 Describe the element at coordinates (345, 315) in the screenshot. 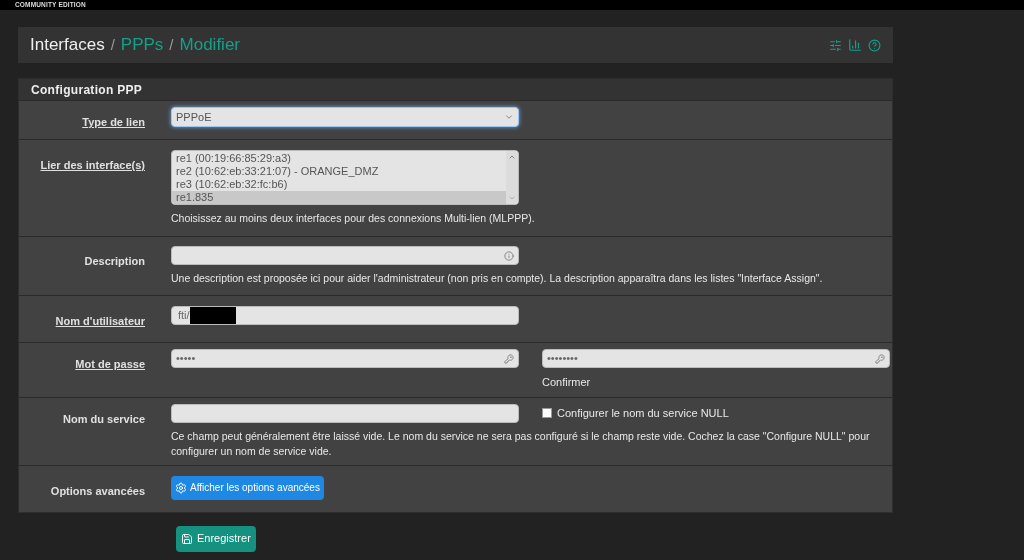

I see `username-field: fti/` at that location.